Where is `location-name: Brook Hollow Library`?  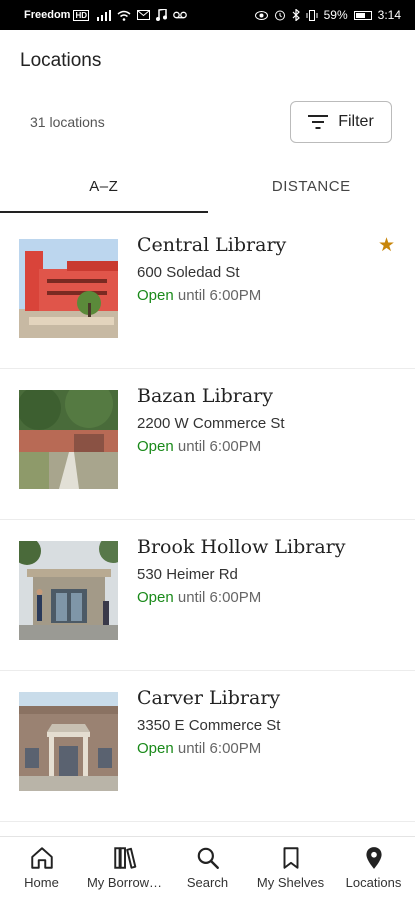
location-name: Brook Hollow Library is located at coordinates (241, 547).